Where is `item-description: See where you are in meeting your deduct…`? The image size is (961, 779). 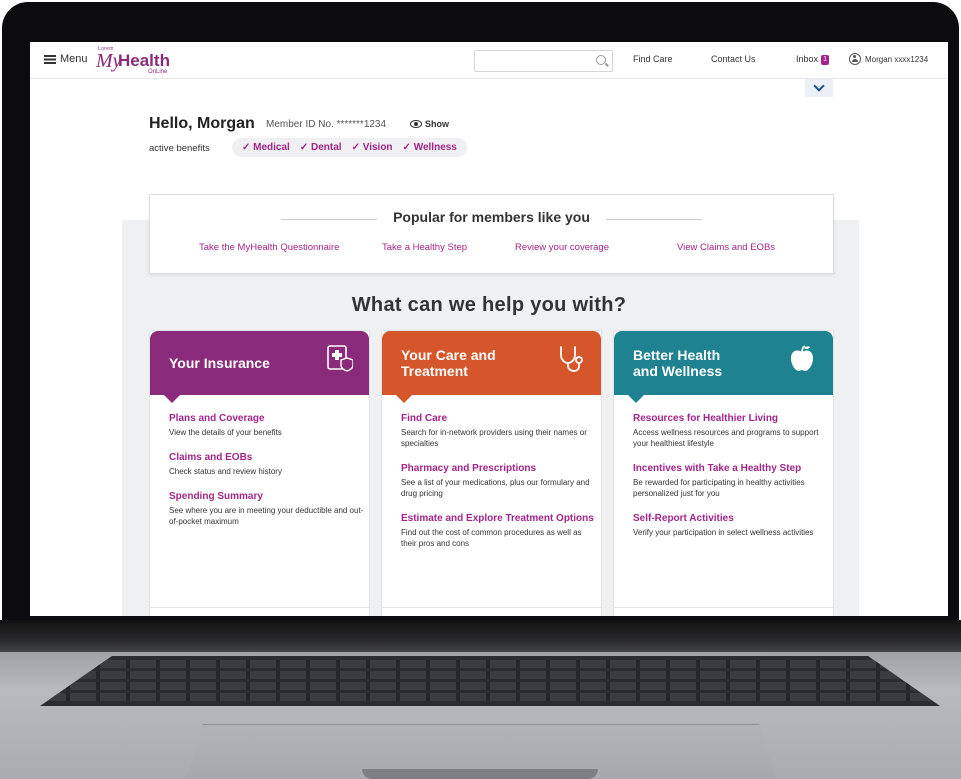 item-description: See where you are in meeting your deduct… is located at coordinates (266, 516).